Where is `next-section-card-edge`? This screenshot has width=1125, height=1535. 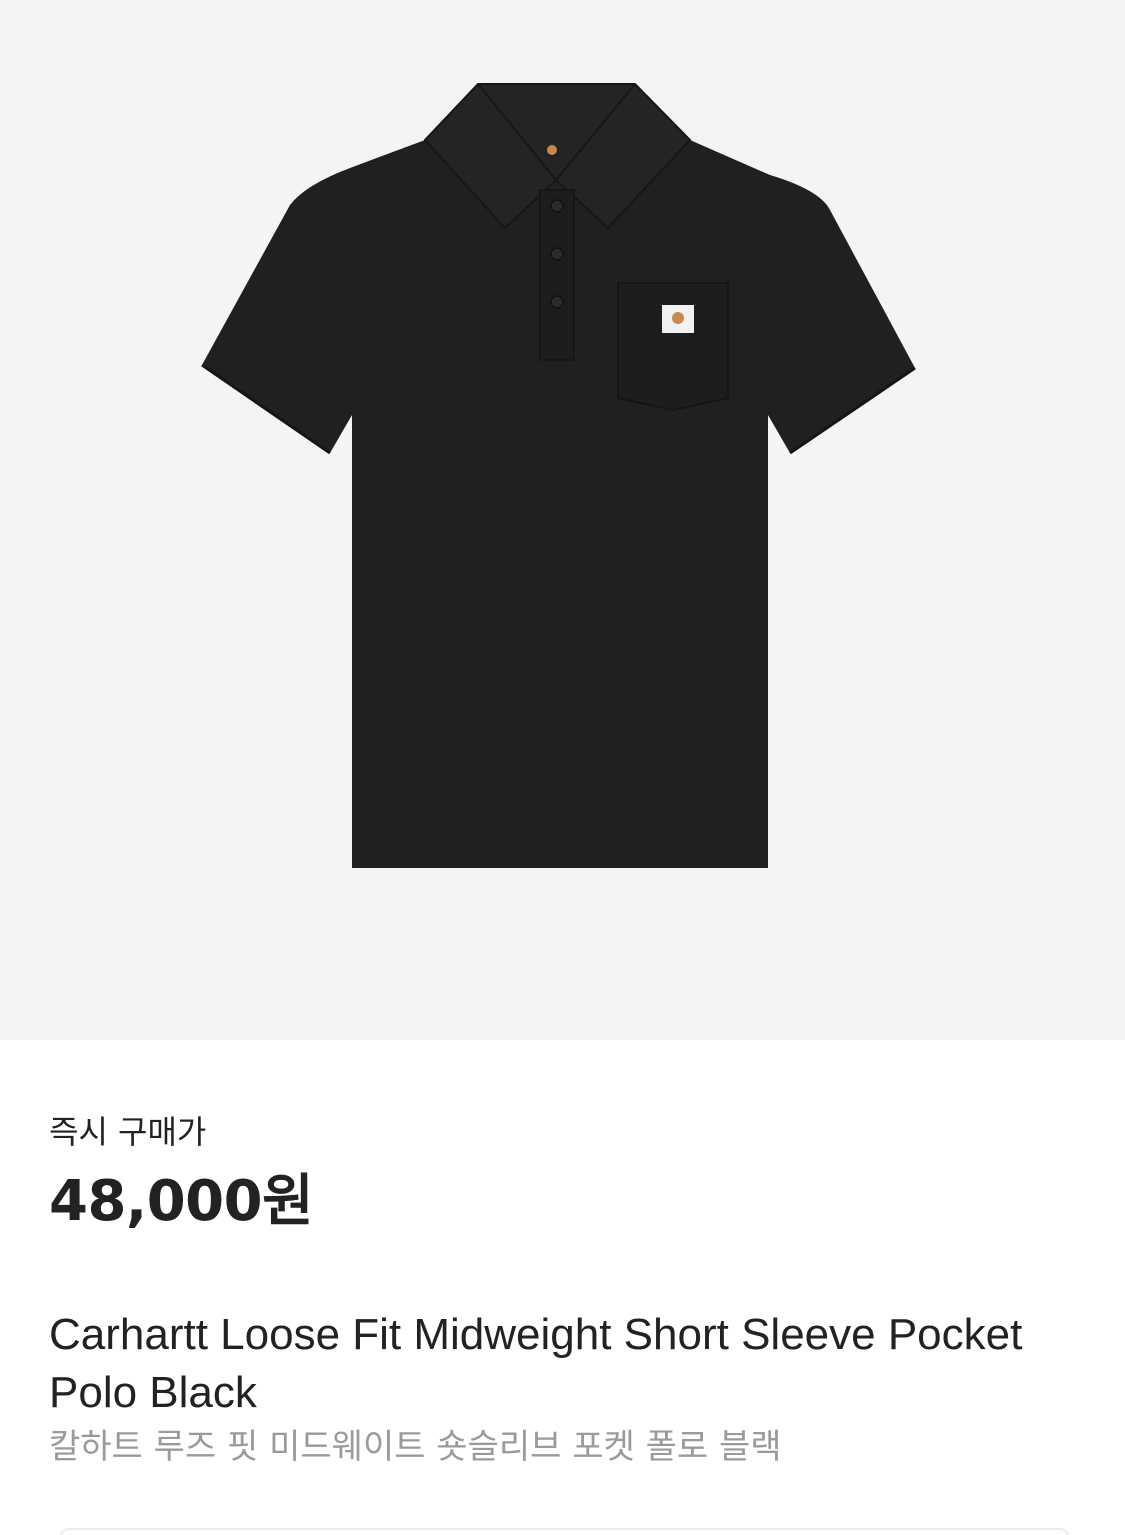 next-section-card-edge is located at coordinates (564, 1531).